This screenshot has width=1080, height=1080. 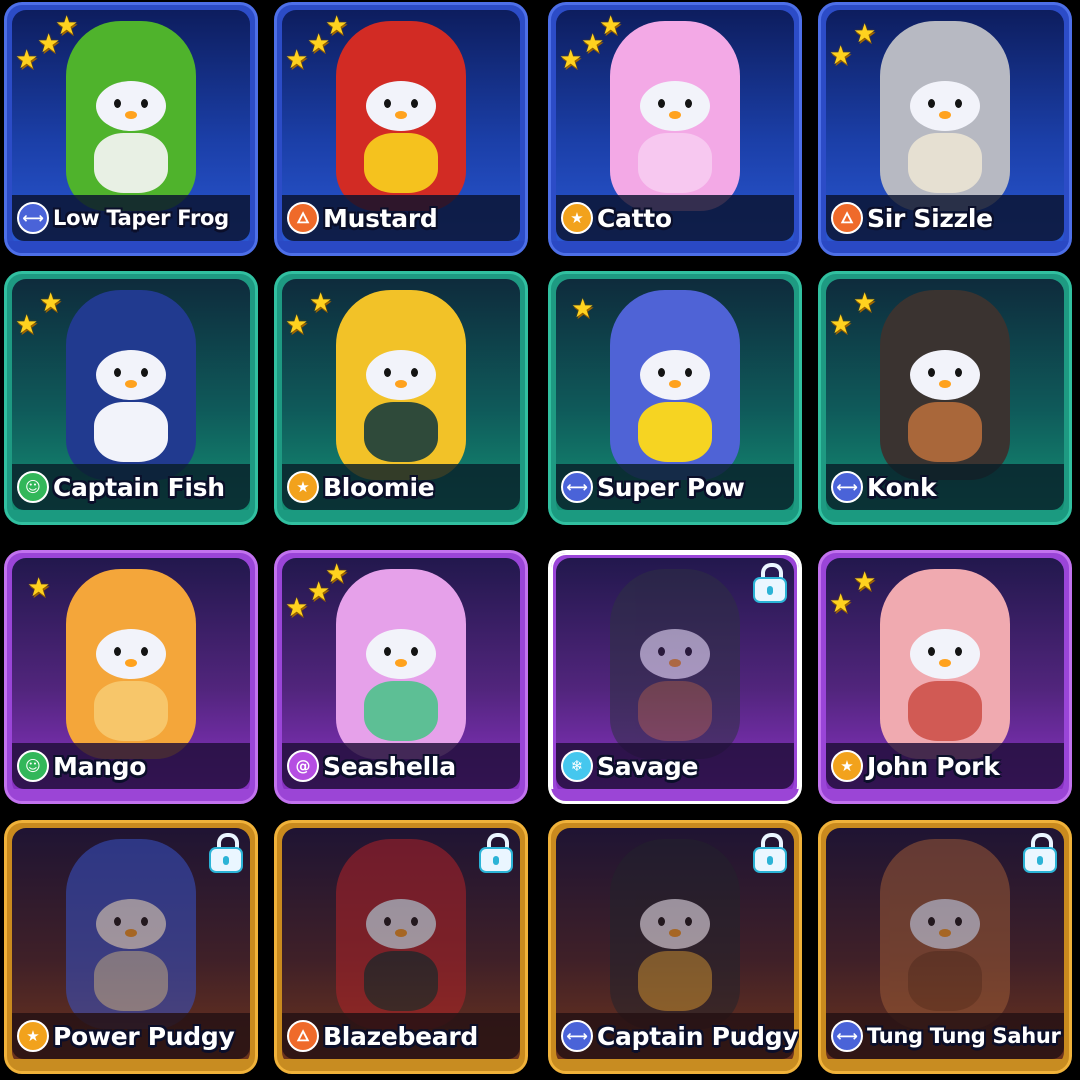 What do you see at coordinates (1040, 853) in the screenshot?
I see `lock-icon` at bounding box center [1040, 853].